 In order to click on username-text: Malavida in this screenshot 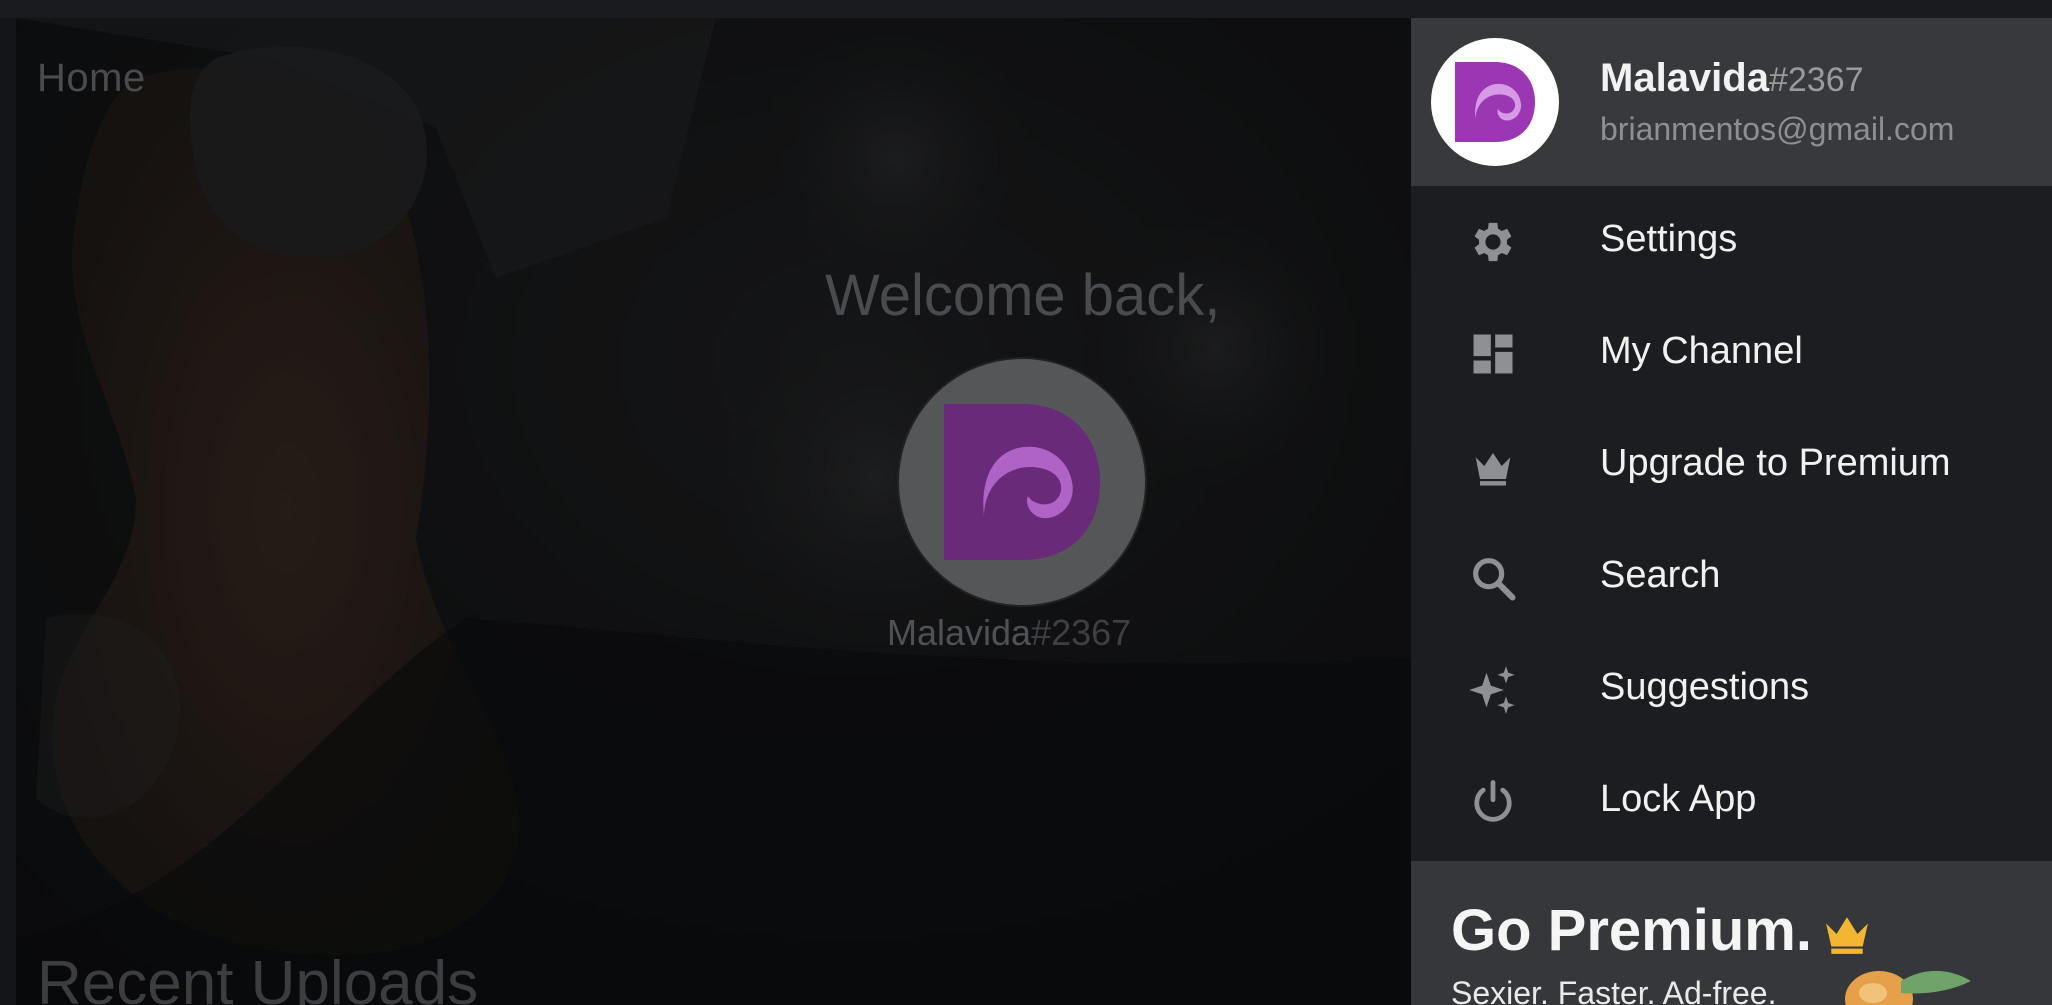, I will do `click(959, 632)`.